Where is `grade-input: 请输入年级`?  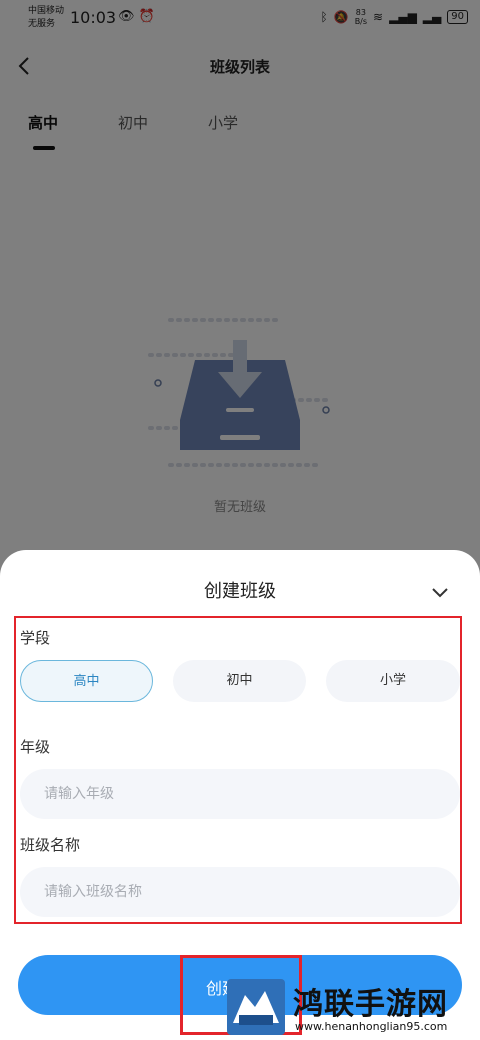
grade-input: 请输入年级 is located at coordinates (240, 794).